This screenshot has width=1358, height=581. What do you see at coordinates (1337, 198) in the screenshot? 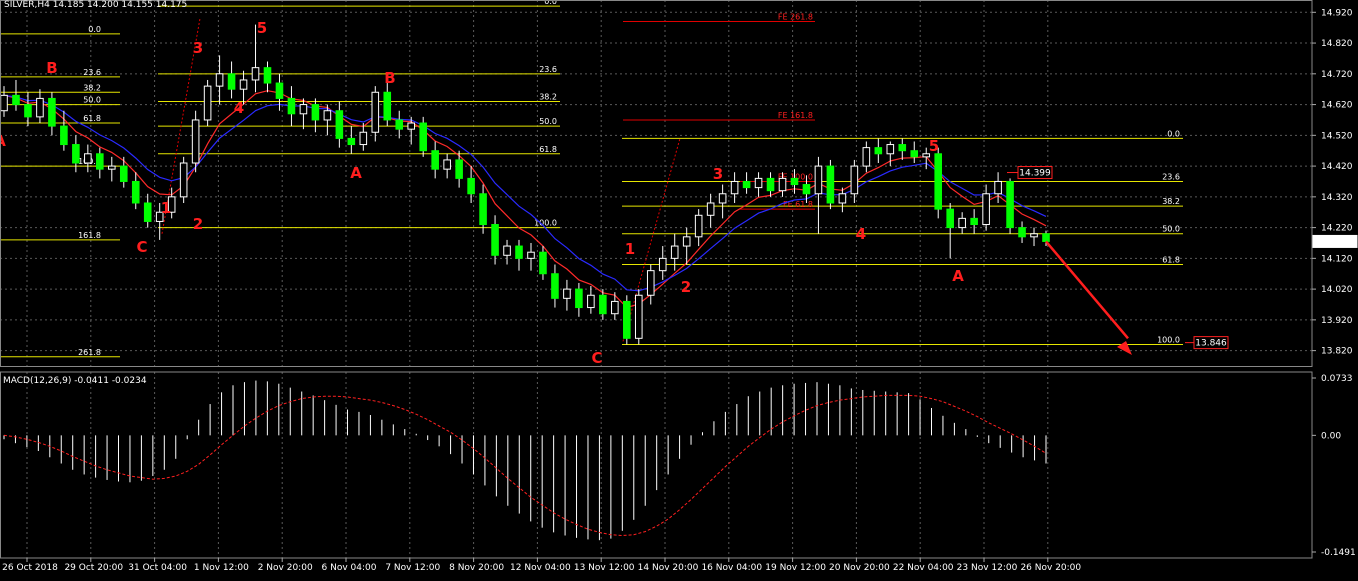
I see `price-tick-label: 14.320` at bounding box center [1337, 198].